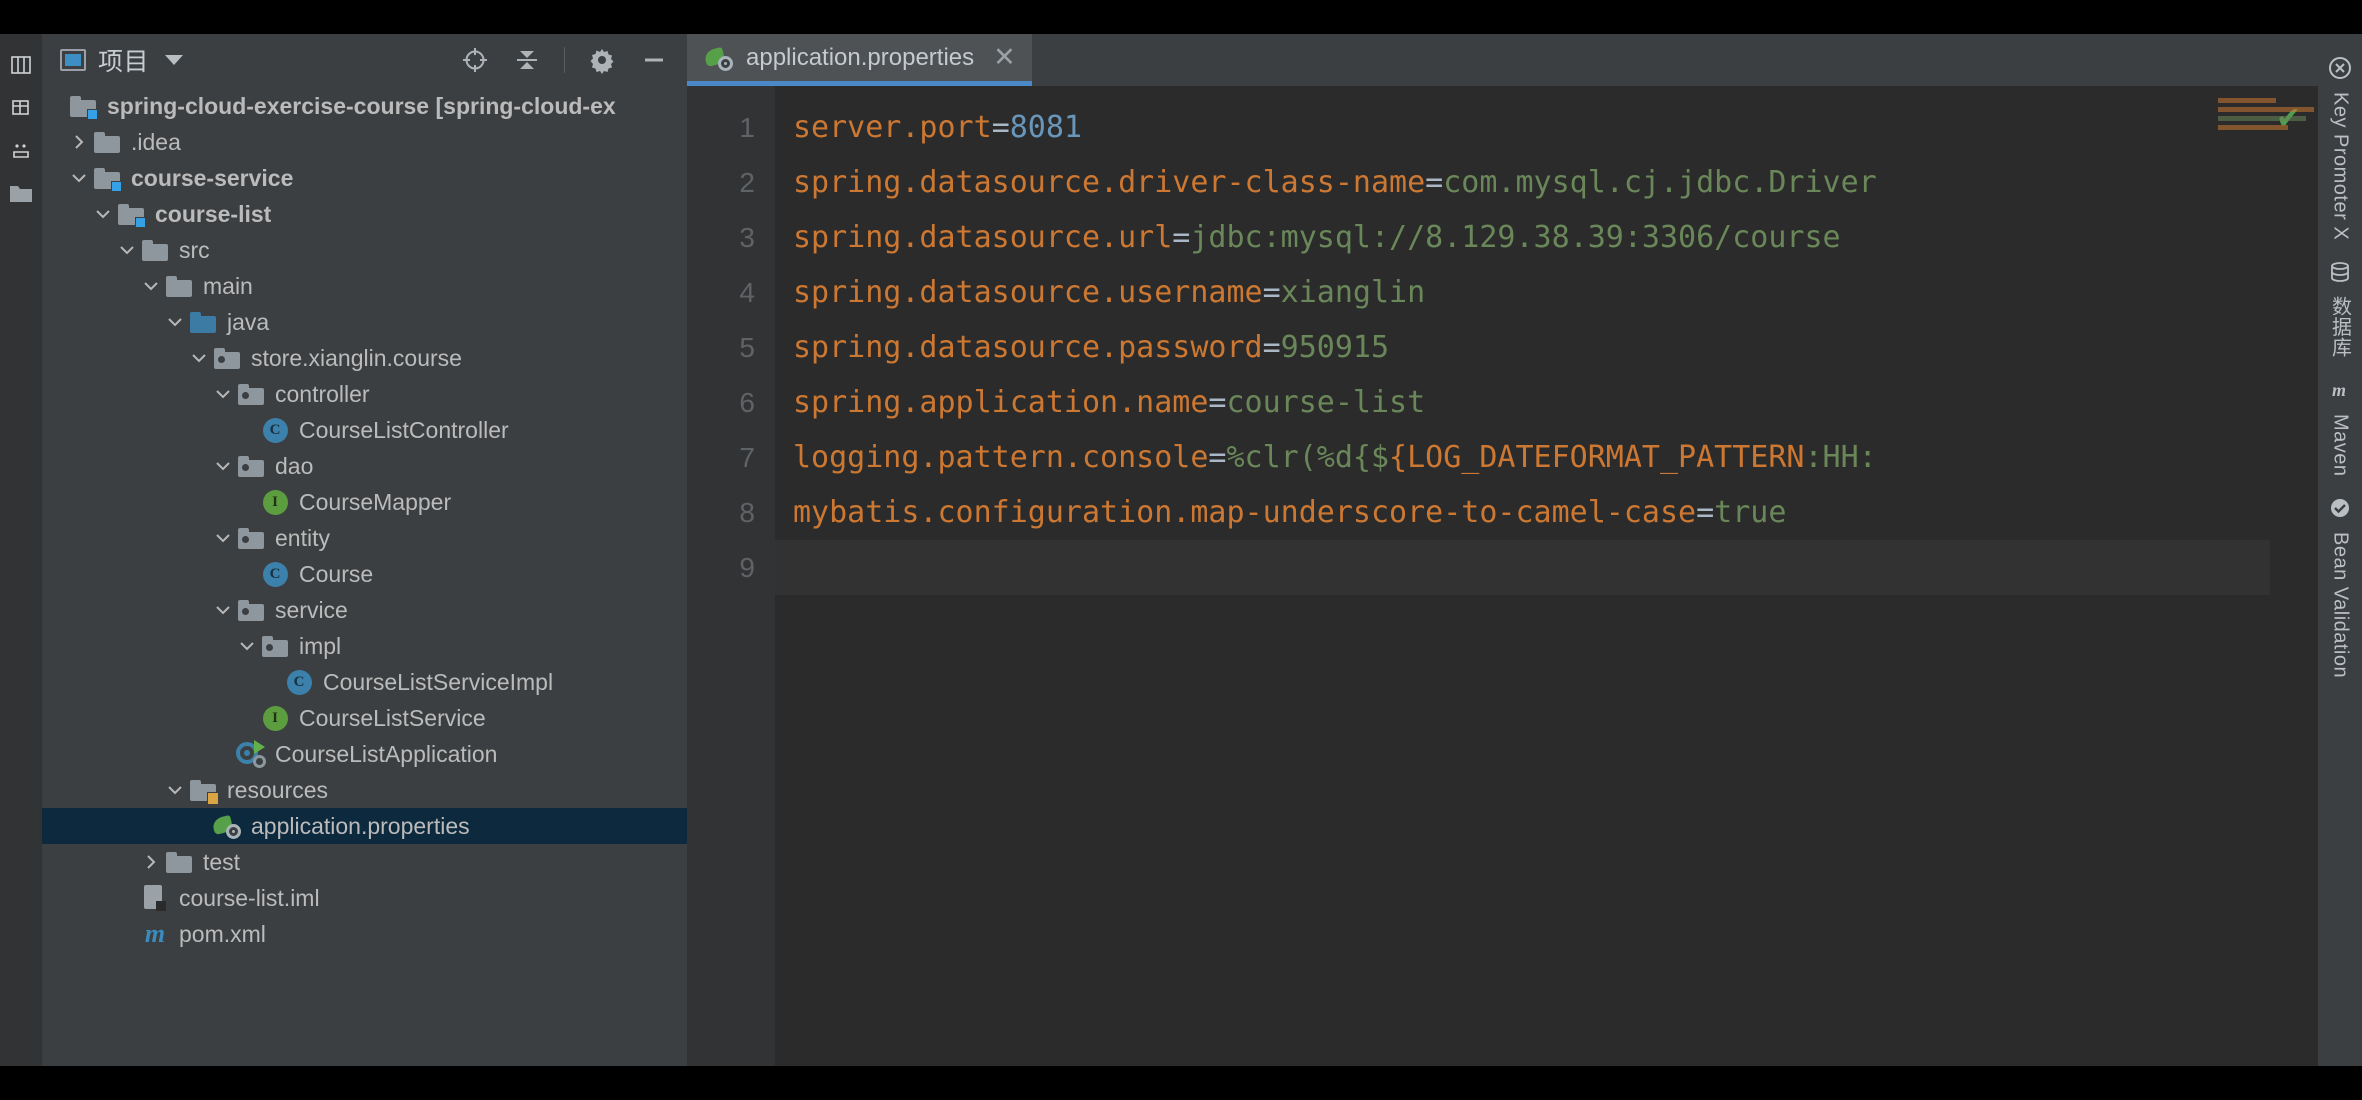  What do you see at coordinates (1522, 567) in the screenshot?
I see `code-line` at bounding box center [1522, 567].